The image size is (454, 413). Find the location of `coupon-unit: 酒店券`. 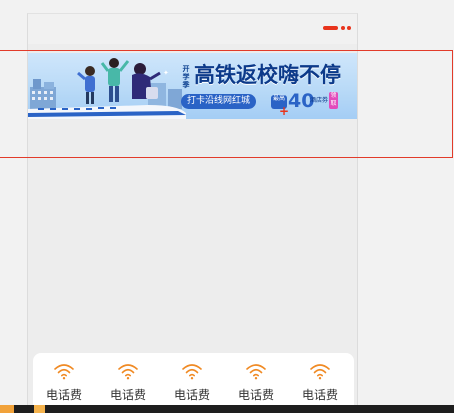

coupon-unit: 酒店券 is located at coordinates (319, 100).